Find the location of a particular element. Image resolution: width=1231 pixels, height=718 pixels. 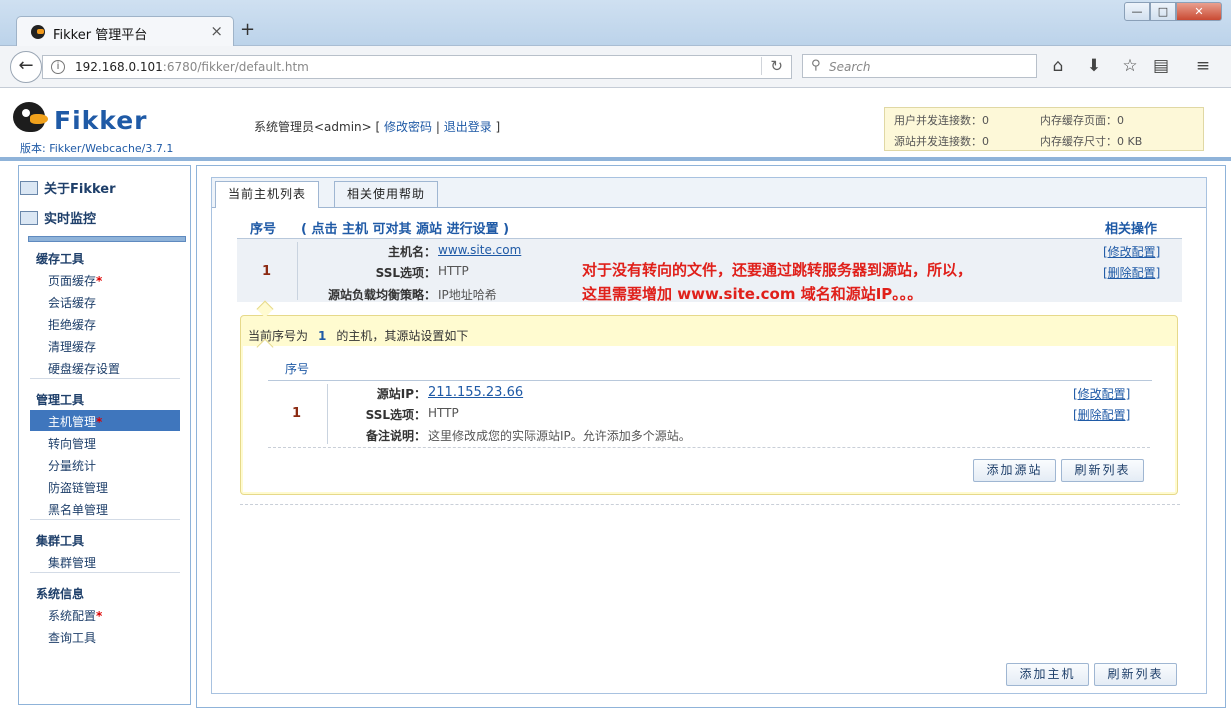

version-text: 版本: Fikker/Webcache/3.7.1 is located at coordinates (97, 148).